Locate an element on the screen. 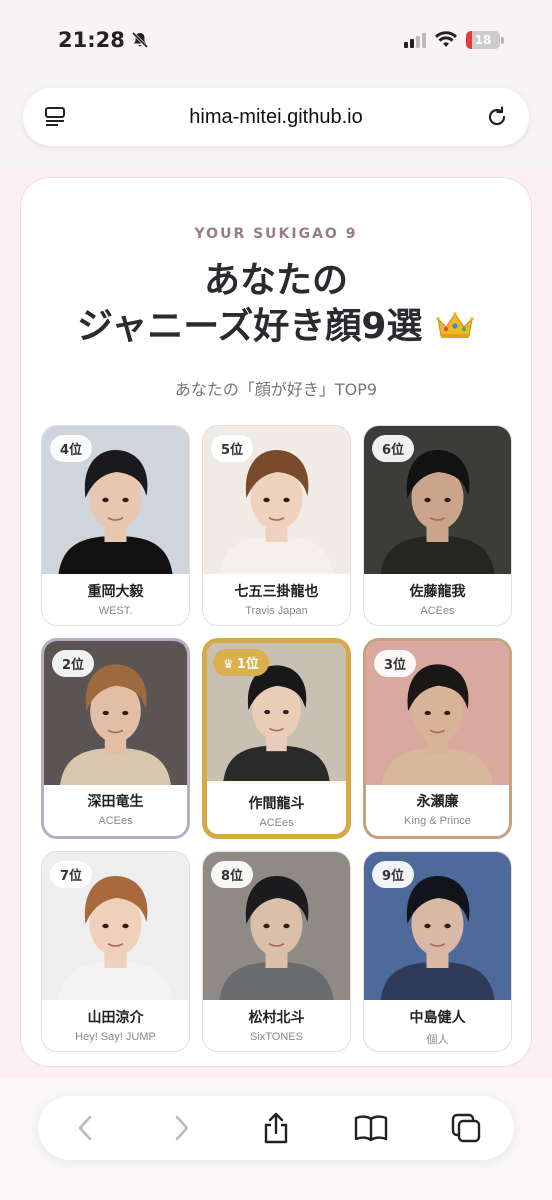  member-name: 作間龍斗 is located at coordinates (276, 804).